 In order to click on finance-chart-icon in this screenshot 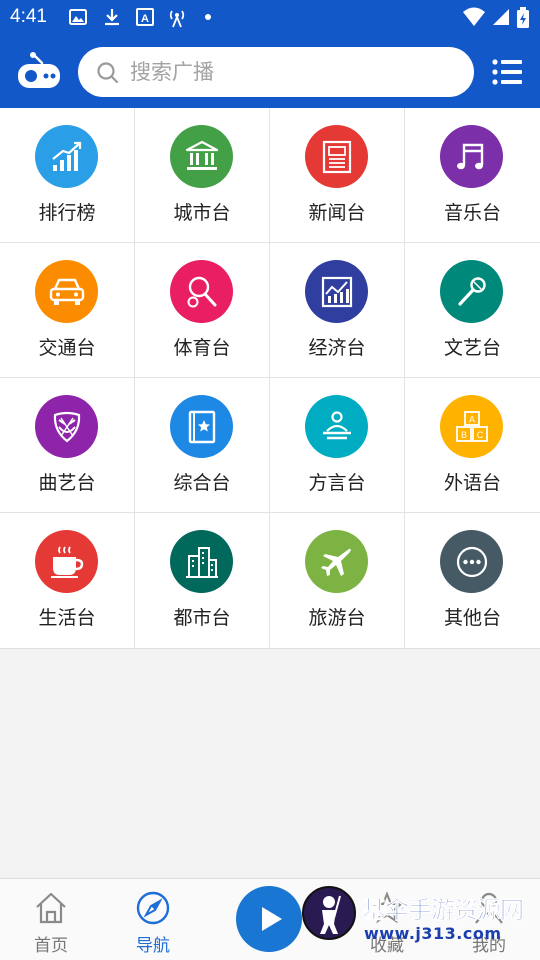, I will do `click(336, 291)`.